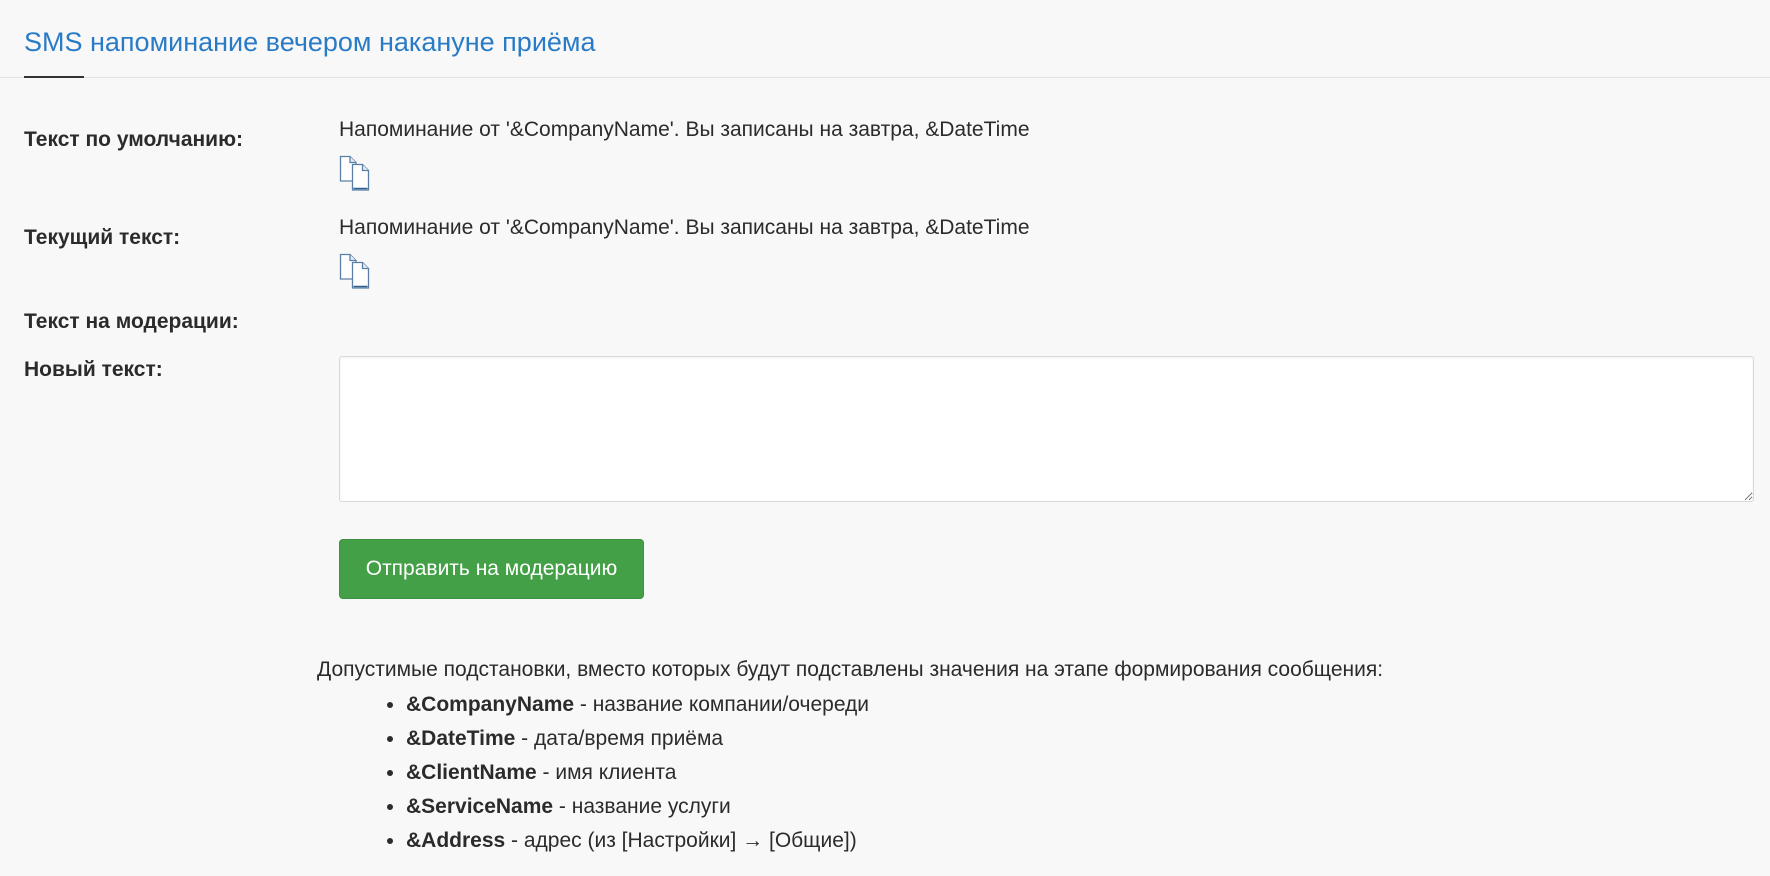 The width and height of the screenshot is (1770, 876). I want to click on section-title: SMS напоминание вечером накануне приёма, so click(310, 42).